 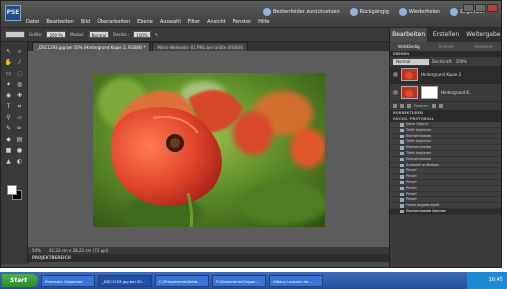 I want to click on start-button: Start, so click(x=20, y=280).